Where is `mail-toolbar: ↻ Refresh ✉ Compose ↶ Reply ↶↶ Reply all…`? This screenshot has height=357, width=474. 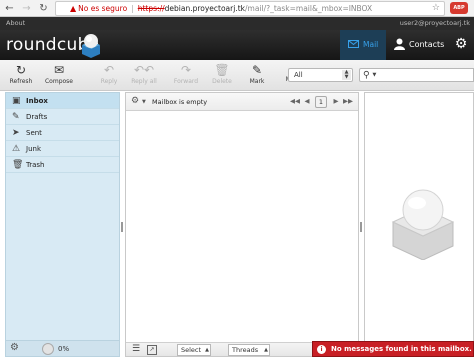
mail-toolbar: ↻ Refresh ✉ Compose ↶ Reply ↶↶ Reply all… is located at coordinates (237, 75).